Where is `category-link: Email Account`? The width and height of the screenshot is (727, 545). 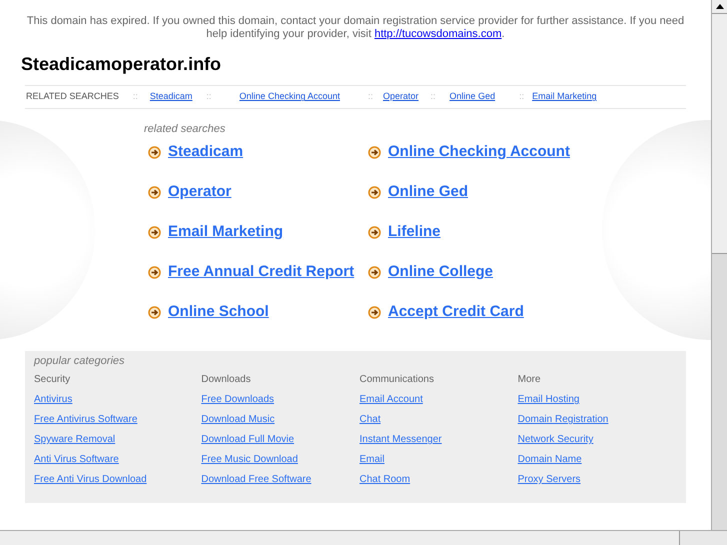
category-link: Email Account is located at coordinates (391, 399).